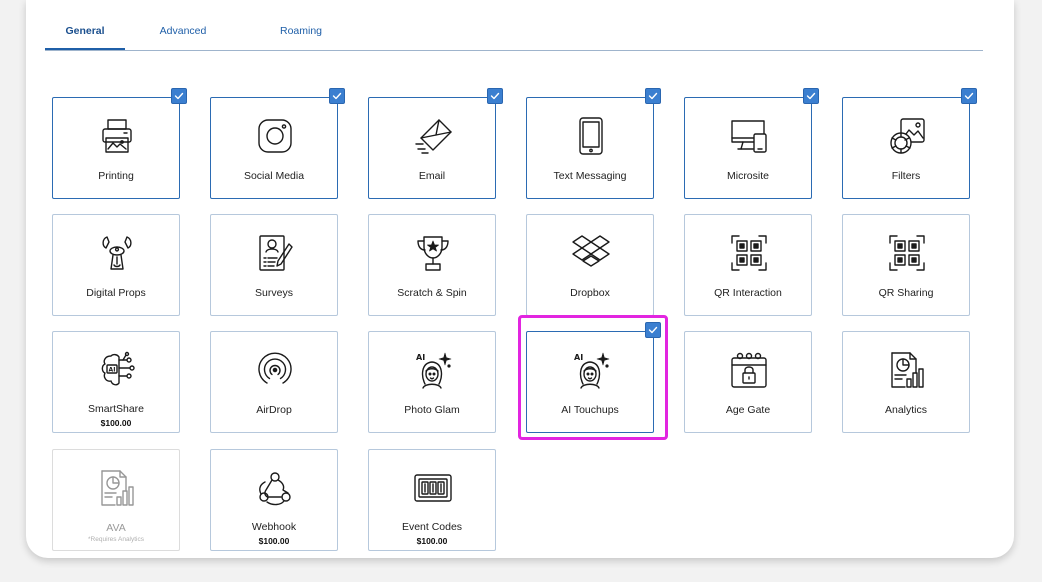  I want to click on webhook-icon, so click(275, 488).